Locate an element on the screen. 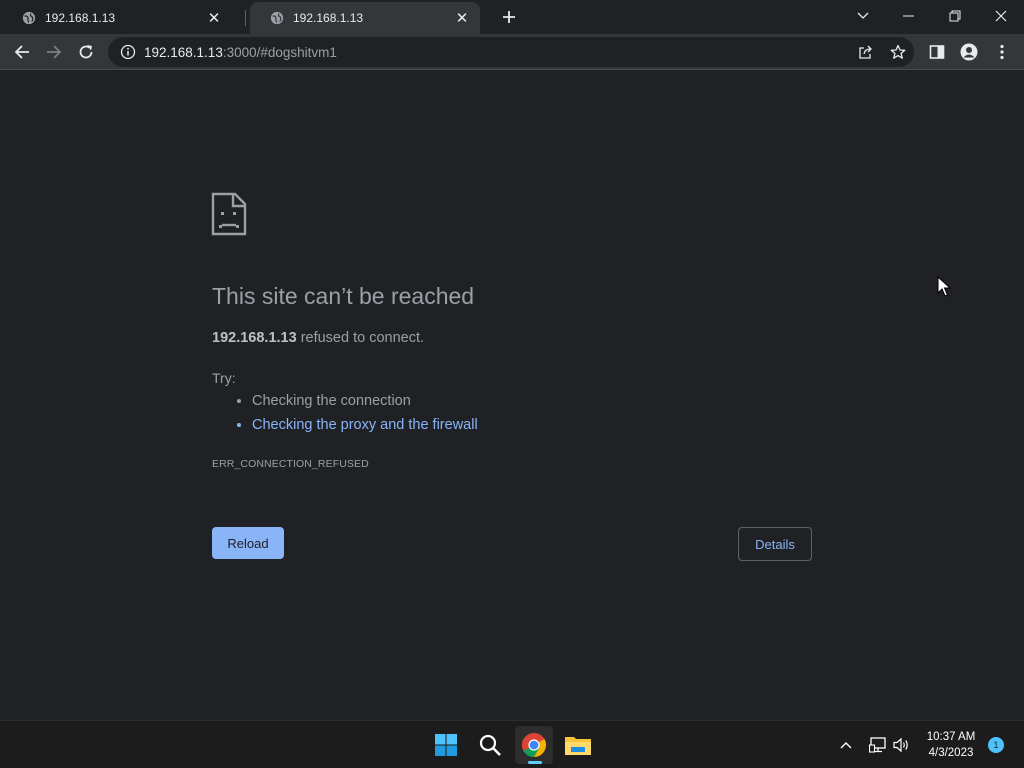 This screenshot has height=768, width=1024. taskbar-chrome-button is located at coordinates (534, 745).